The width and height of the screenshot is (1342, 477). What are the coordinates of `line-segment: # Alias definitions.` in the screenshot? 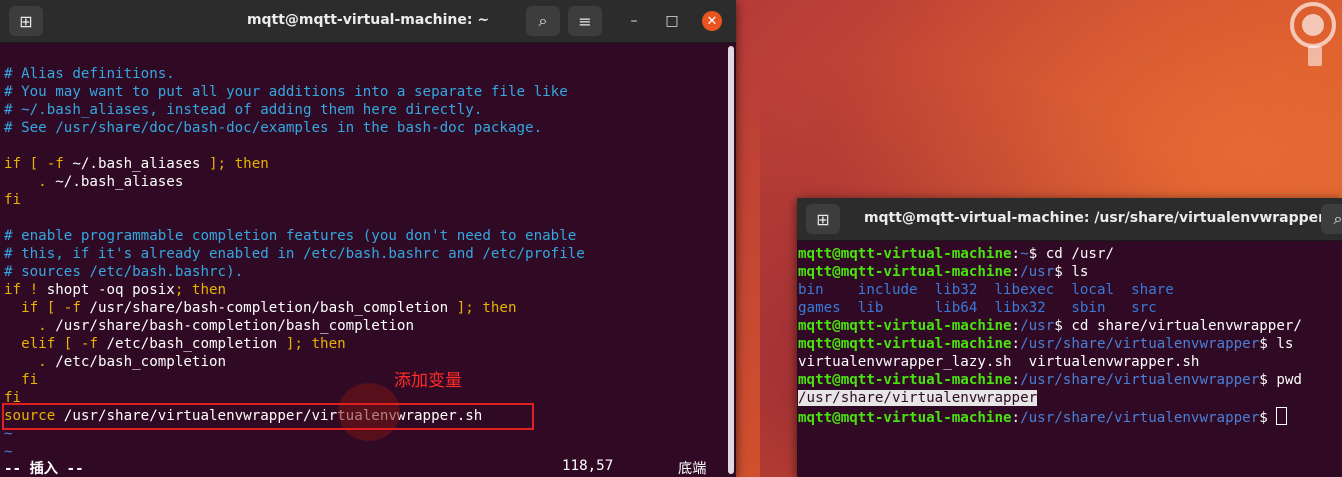 It's located at (89, 74).